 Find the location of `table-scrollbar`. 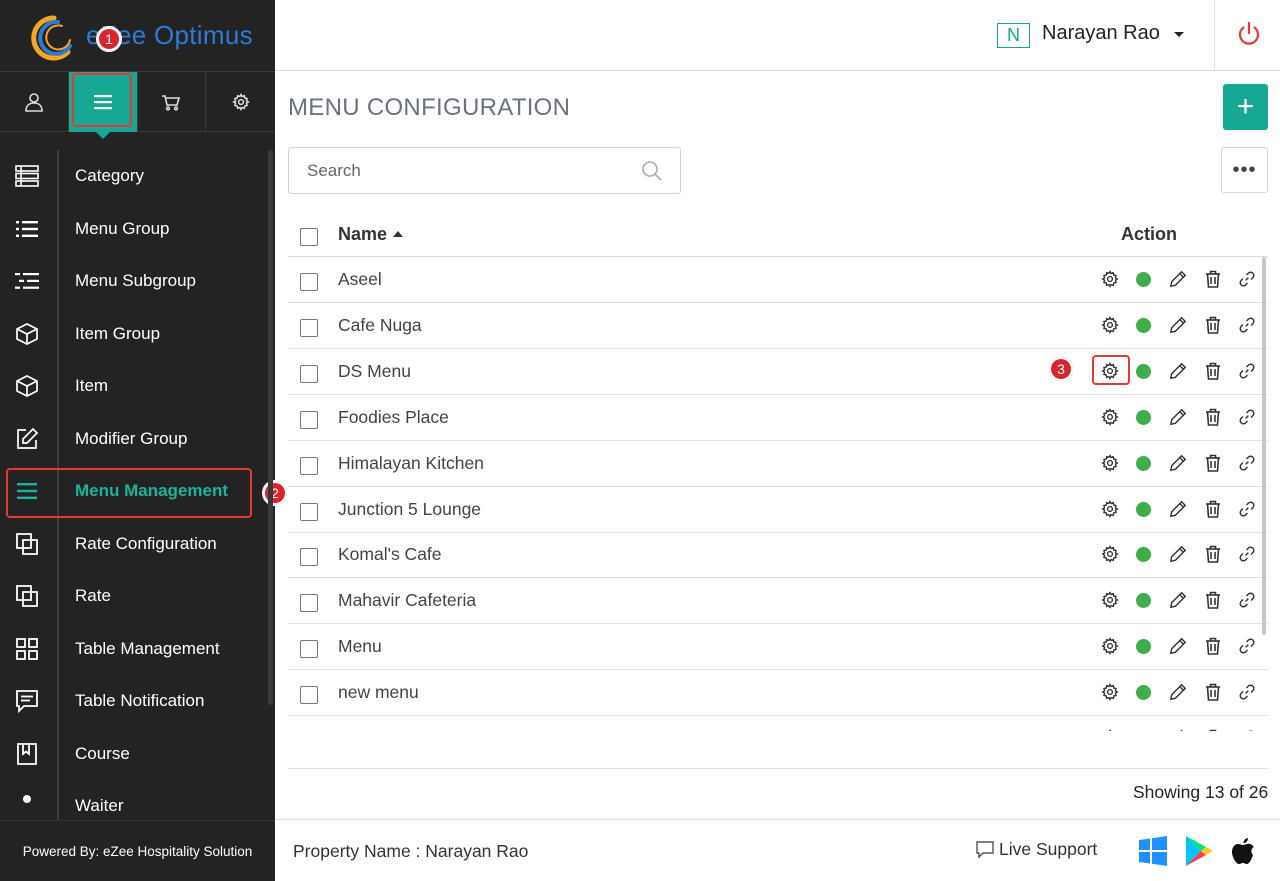

table-scrollbar is located at coordinates (1264, 446).